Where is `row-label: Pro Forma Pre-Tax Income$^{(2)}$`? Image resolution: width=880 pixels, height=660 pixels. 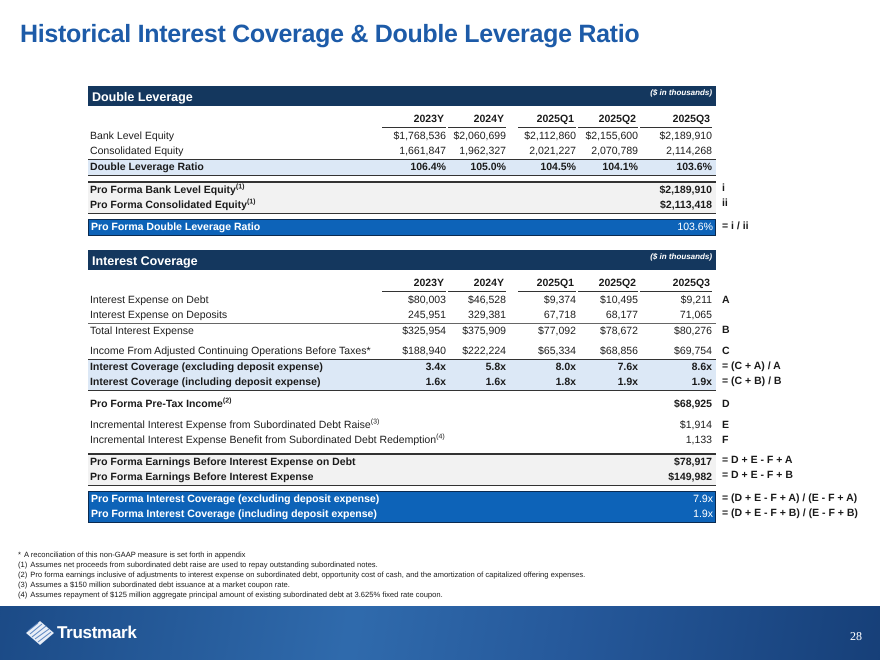
row-label: Pro Forma Pre-Tax Income$^{(2)}$ is located at coordinates (160, 404).